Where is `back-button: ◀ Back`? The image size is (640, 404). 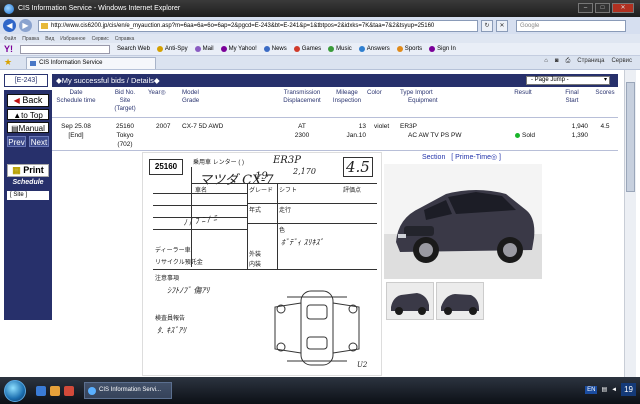 back-button: ◀ Back is located at coordinates (28, 100).